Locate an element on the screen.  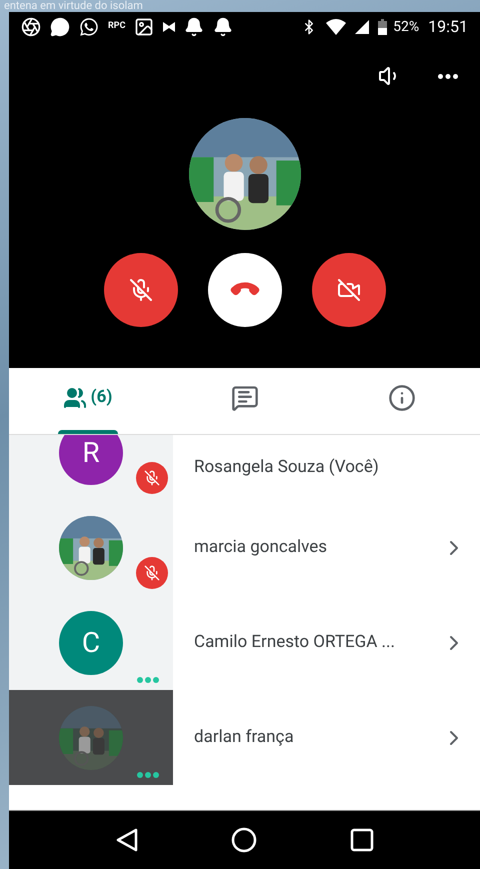
participant-row: marcia goncalves is located at coordinates (244, 547).